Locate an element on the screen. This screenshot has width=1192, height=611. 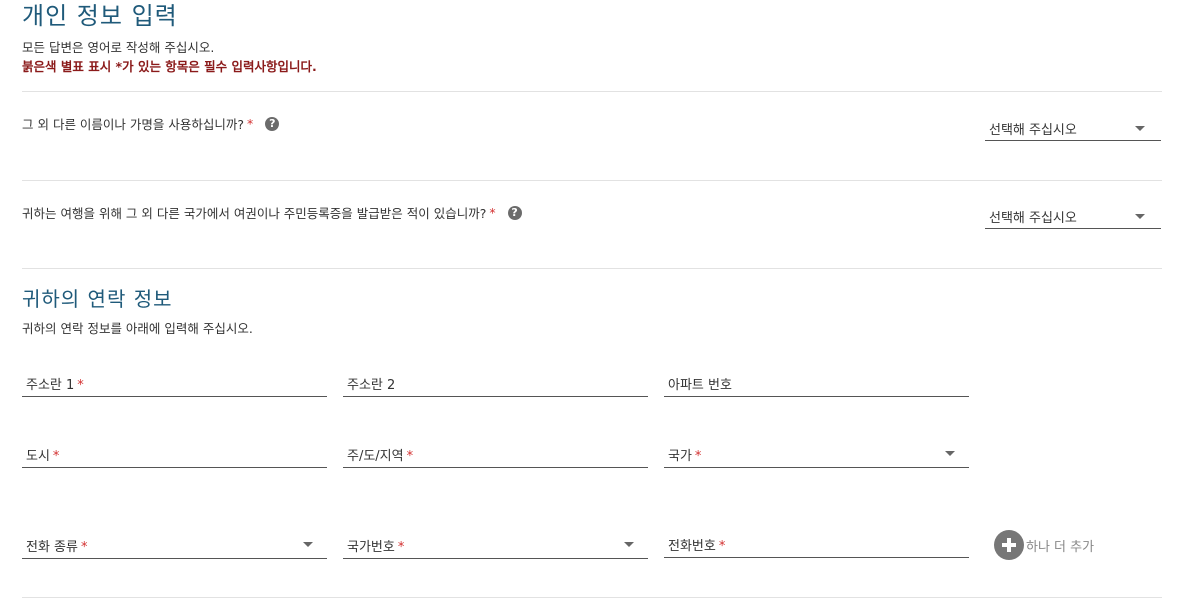
field-label: 전화번호 is located at coordinates (692, 546).